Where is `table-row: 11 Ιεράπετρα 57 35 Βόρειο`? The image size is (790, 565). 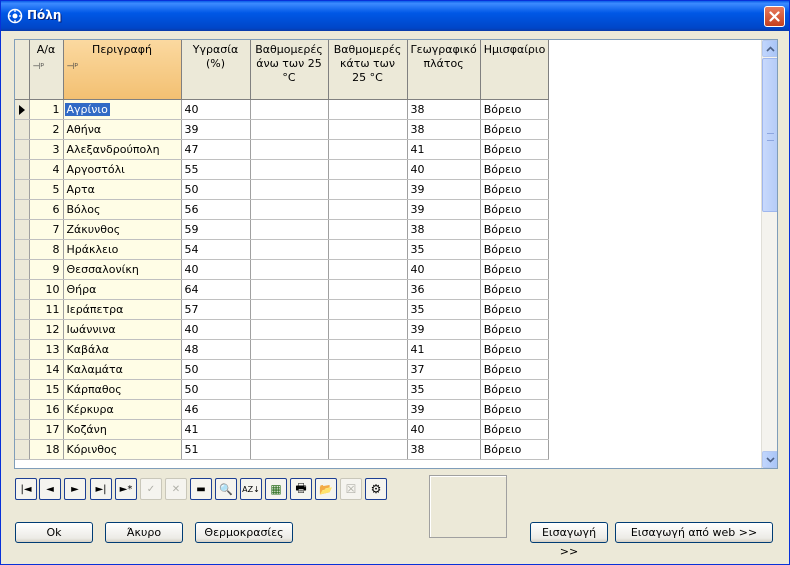
table-row: 11 Ιεράπετρα 57 35 Βόρειο is located at coordinates (282, 309).